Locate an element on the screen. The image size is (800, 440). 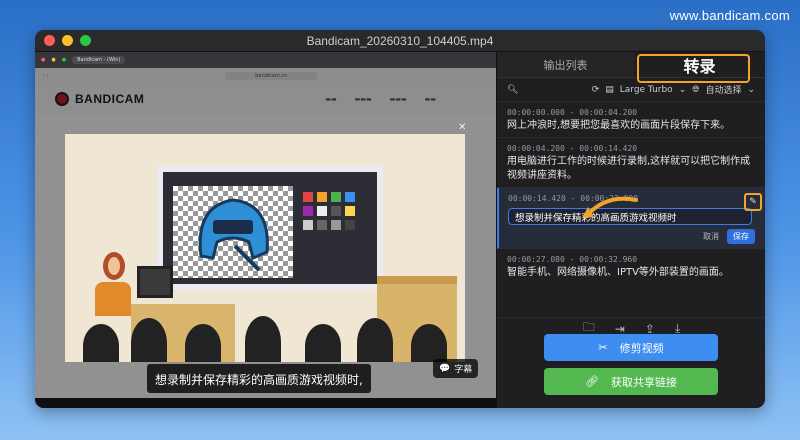
segment-time: 00:00:27.080 - 00:00:32.960 is located at coordinates (572, 259).